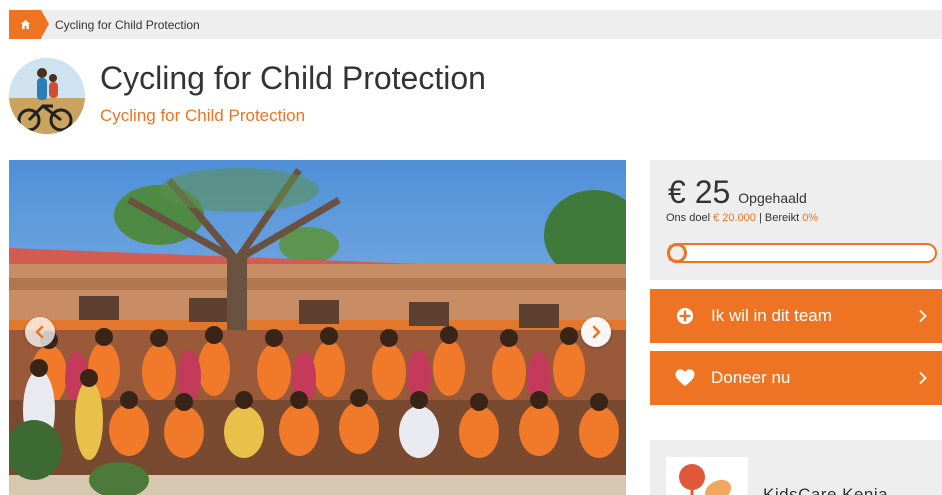 This screenshot has width=942, height=495. I want to click on donate-label: Doneer nu, so click(751, 377).